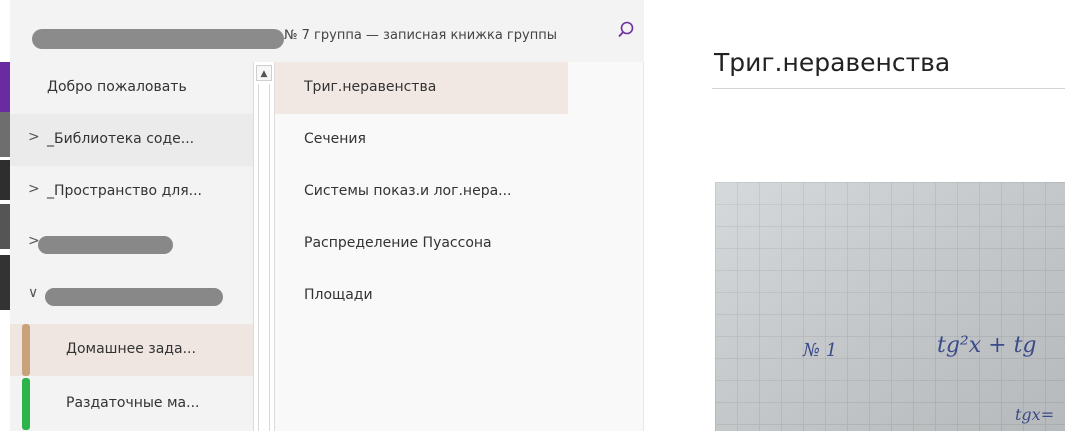 This screenshot has height=431, width=1065. What do you see at coordinates (338, 295) in the screenshot?
I see `page-label: Площади` at bounding box center [338, 295].